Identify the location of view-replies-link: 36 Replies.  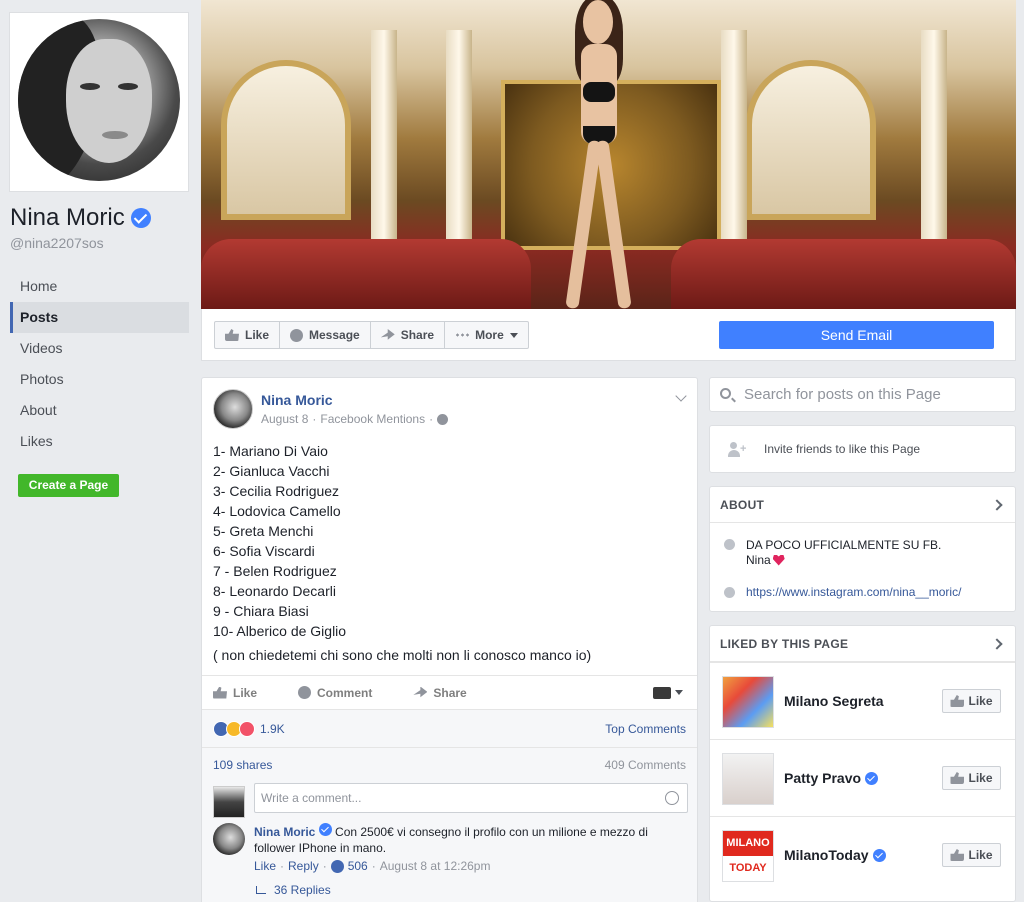
(293, 890).